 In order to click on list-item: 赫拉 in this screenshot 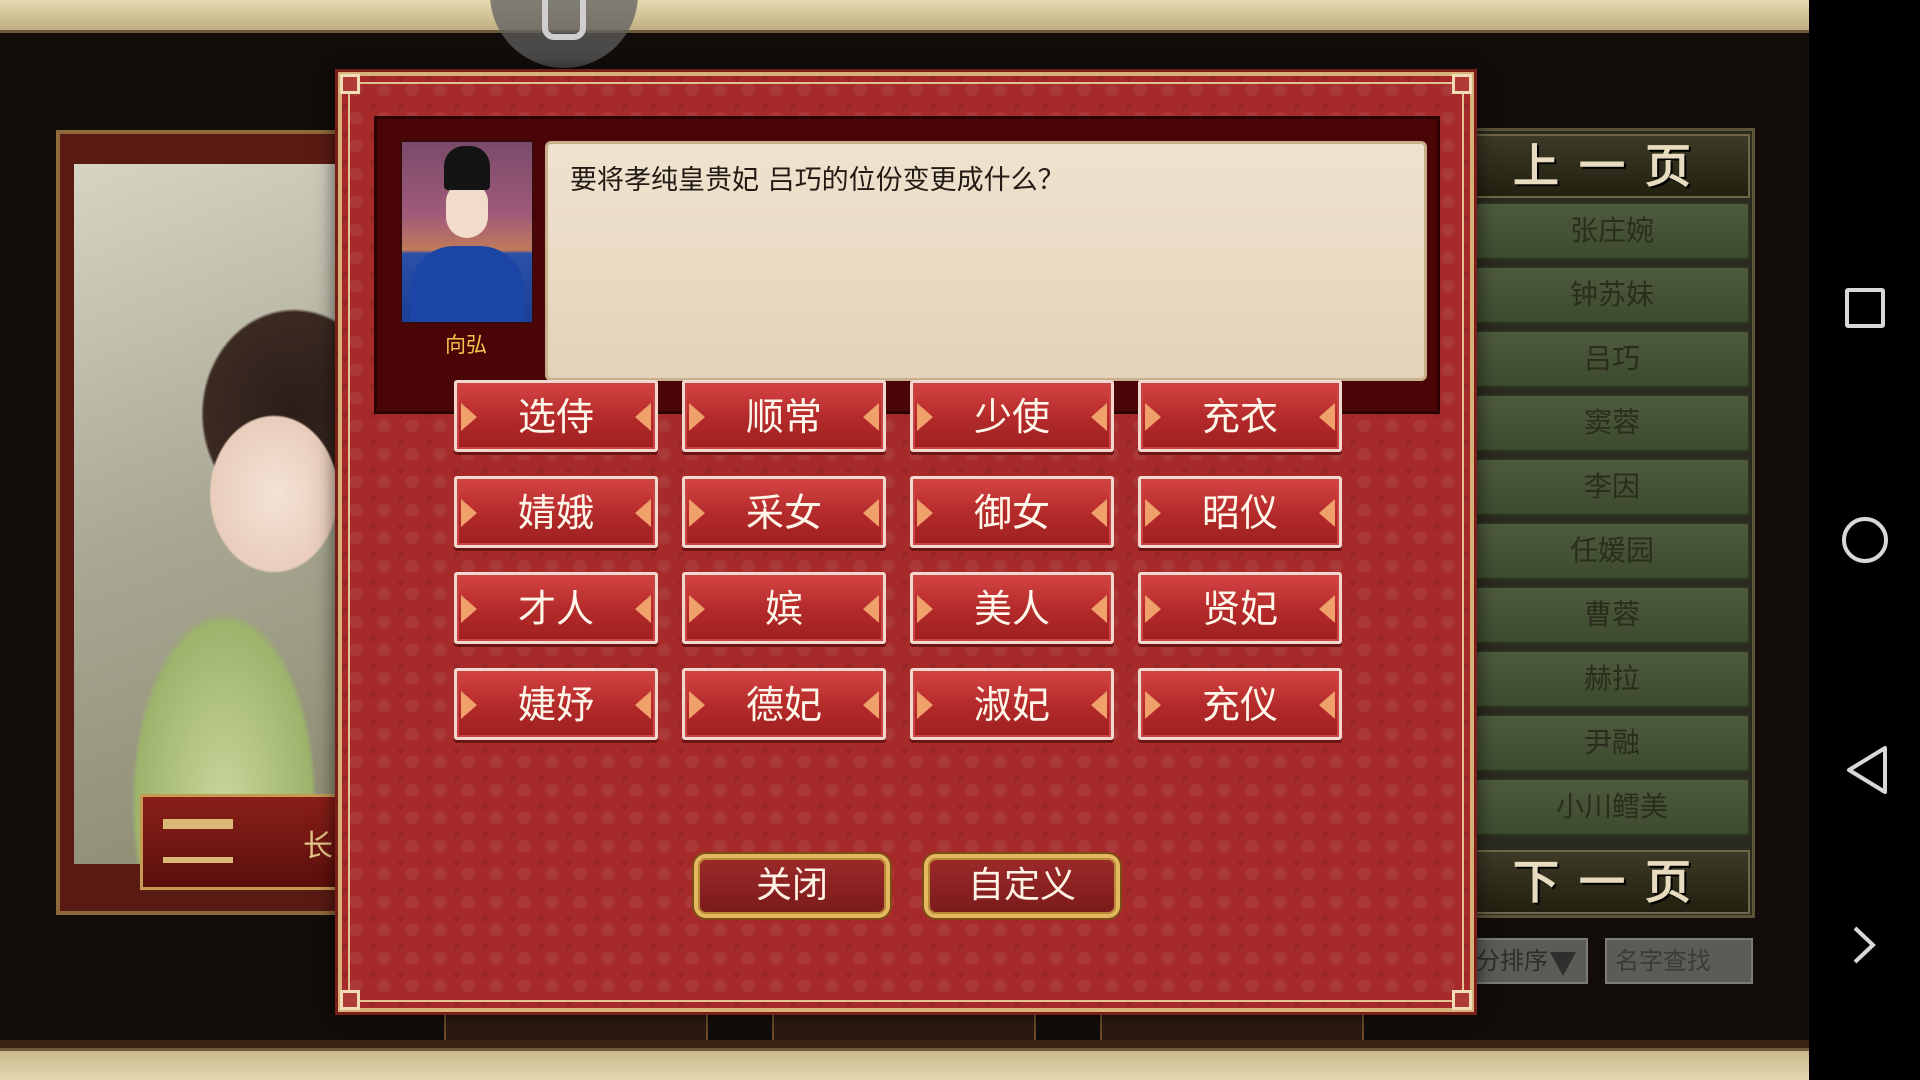, I will do `click(1612, 679)`.